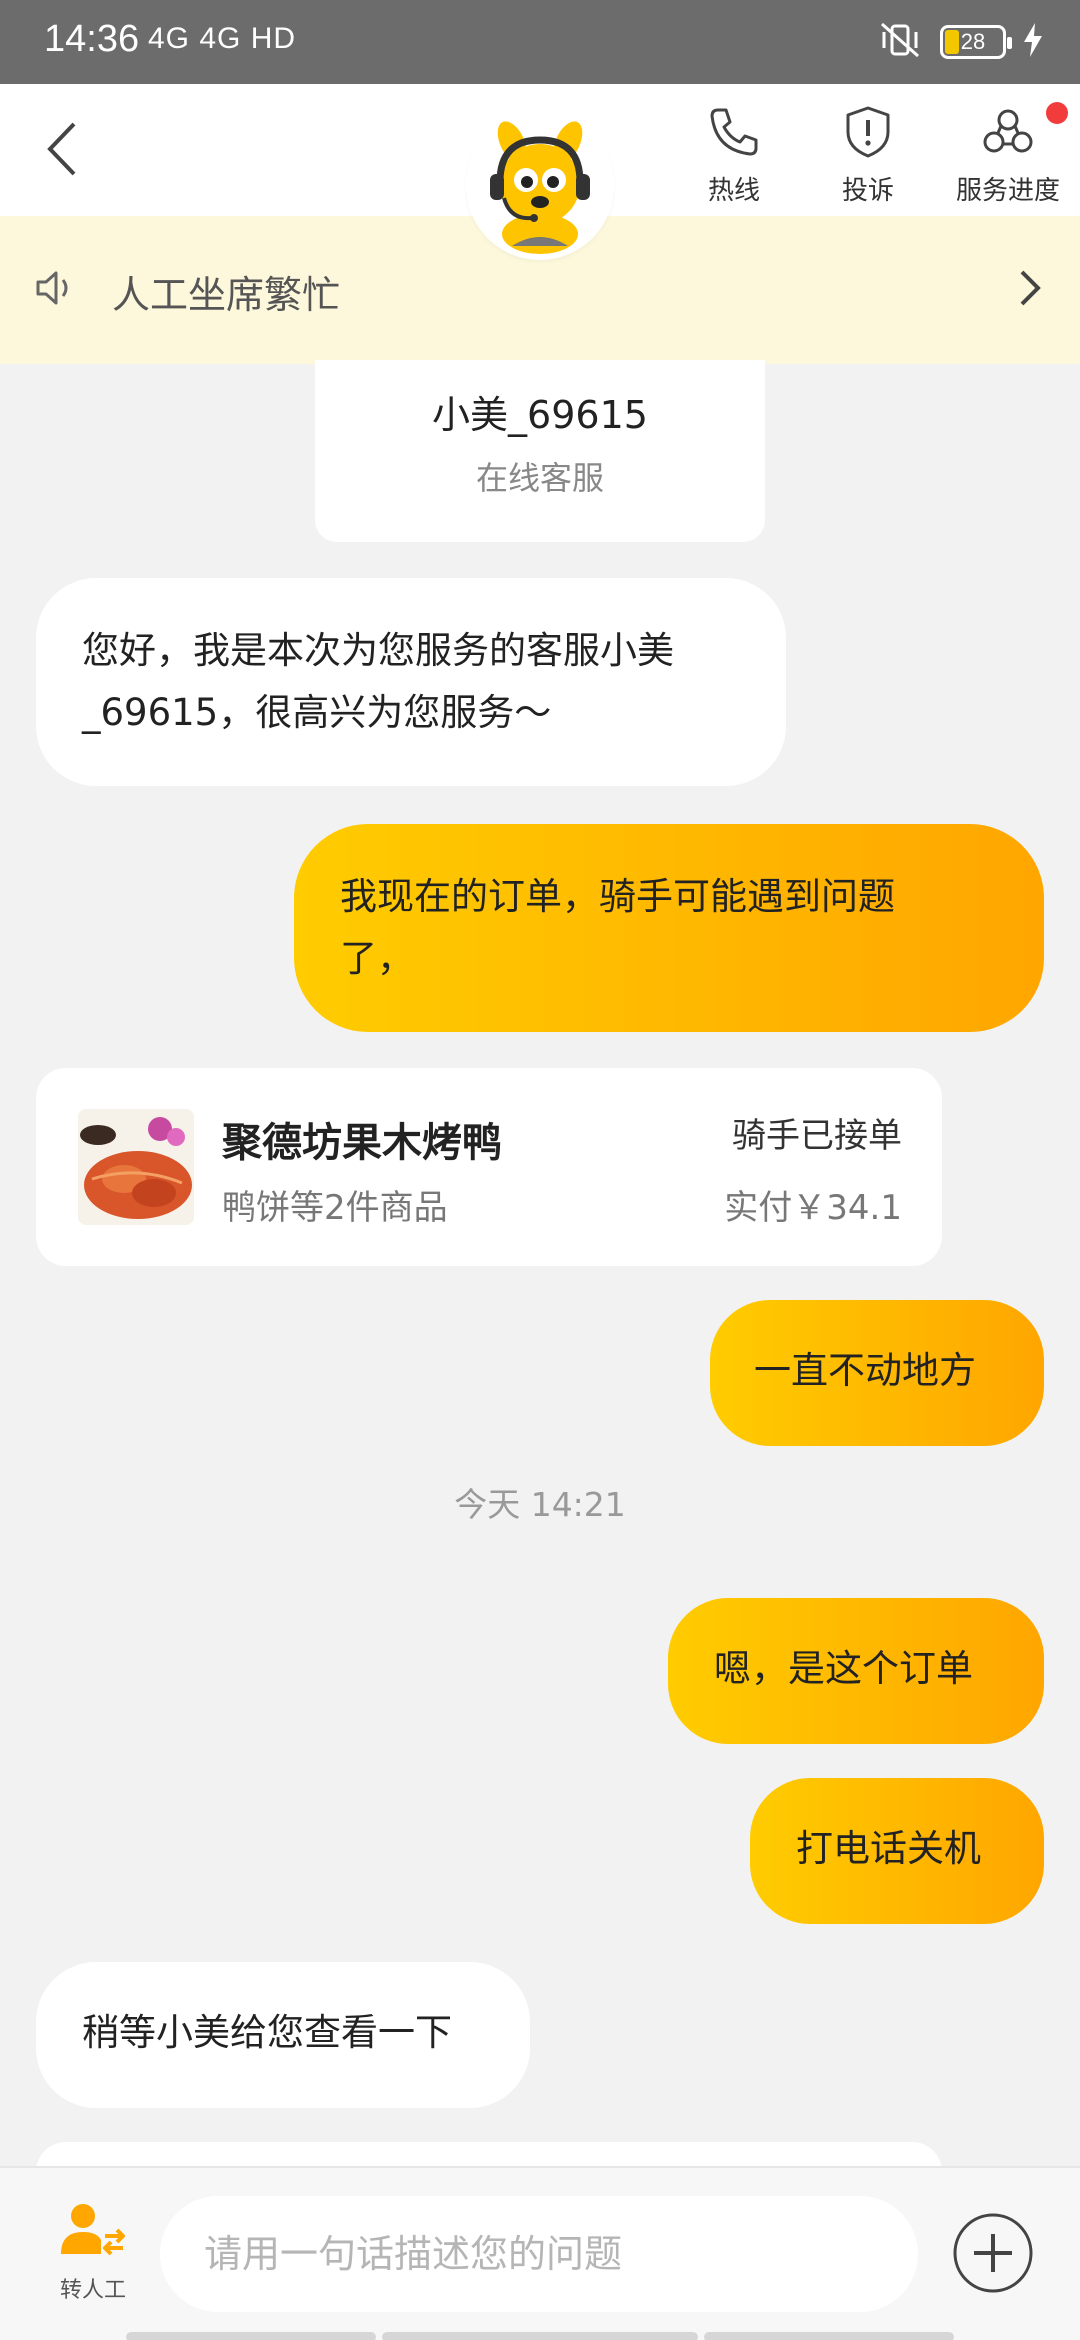 The image size is (1080, 2340). What do you see at coordinates (540, 451) in the screenshot?
I see `agent-info-card: 小美_69615 在线客服` at bounding box center [540, 451].